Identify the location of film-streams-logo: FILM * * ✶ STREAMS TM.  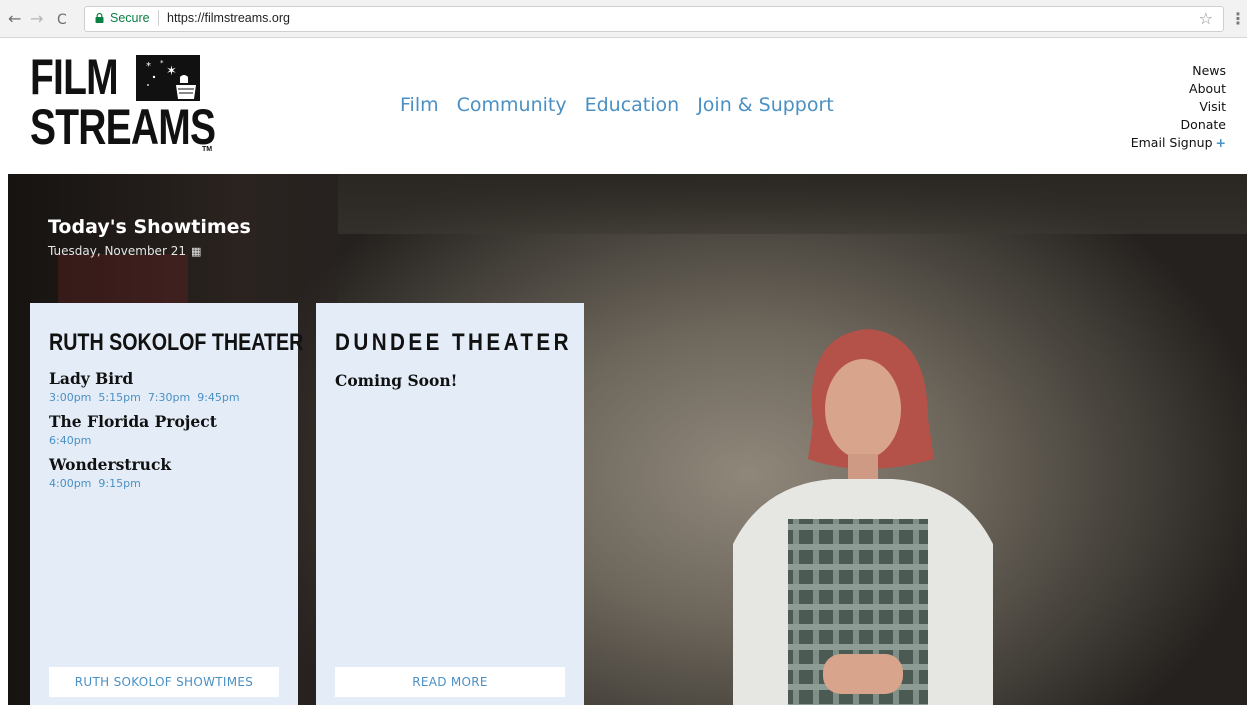
(125, 108).